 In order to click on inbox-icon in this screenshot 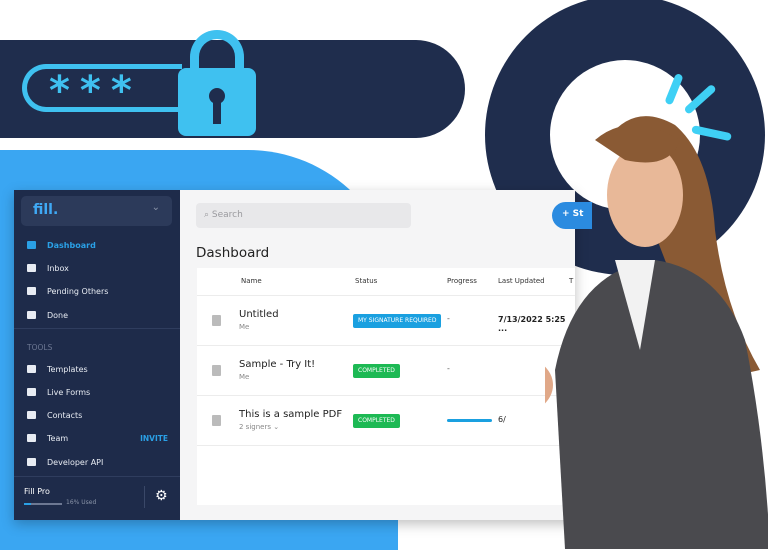, I will do `click(31, 268)`.